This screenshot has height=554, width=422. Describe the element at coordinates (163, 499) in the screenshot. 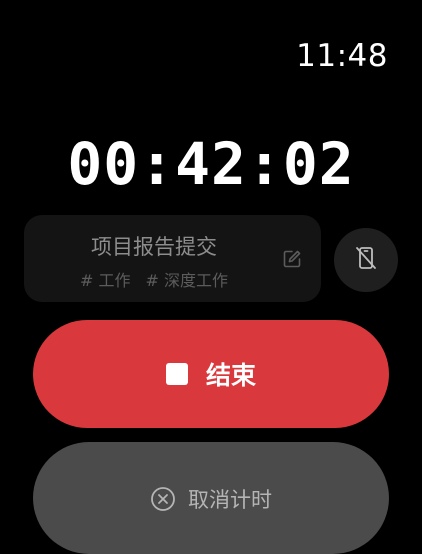

I see `close-circle-icon` at that location.